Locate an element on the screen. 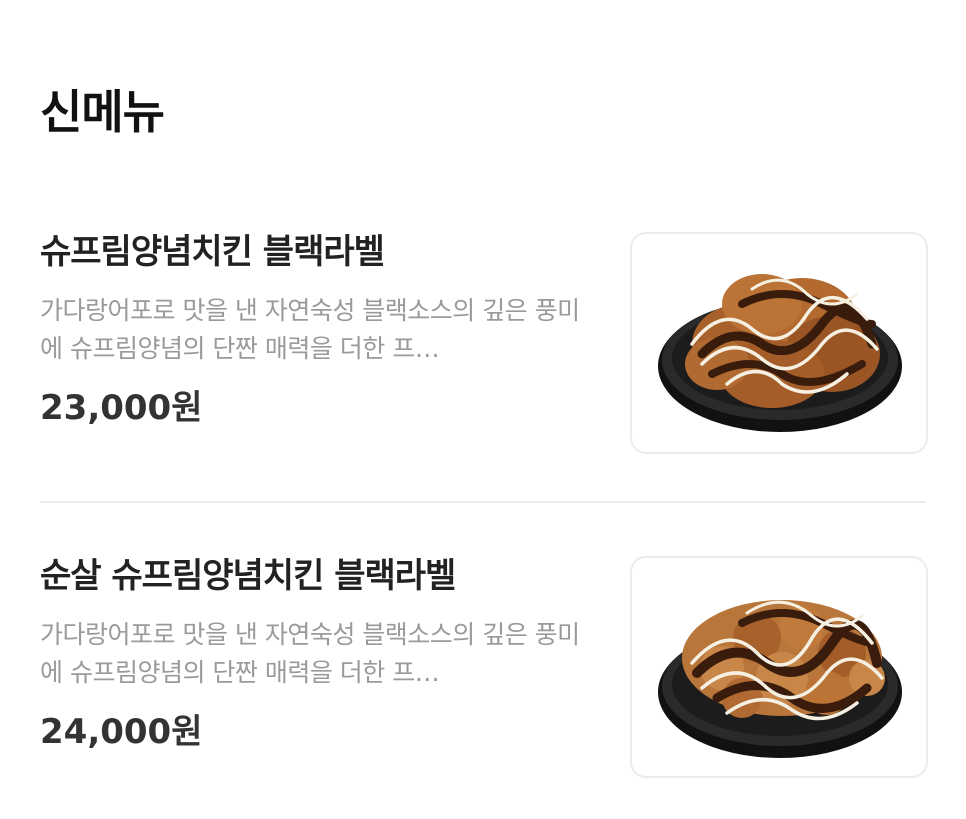 This screenshot has height=819, width=966. menu-item-name: 슈프림양념치킨 블랙라벨 is located at coordinates (212, 252).